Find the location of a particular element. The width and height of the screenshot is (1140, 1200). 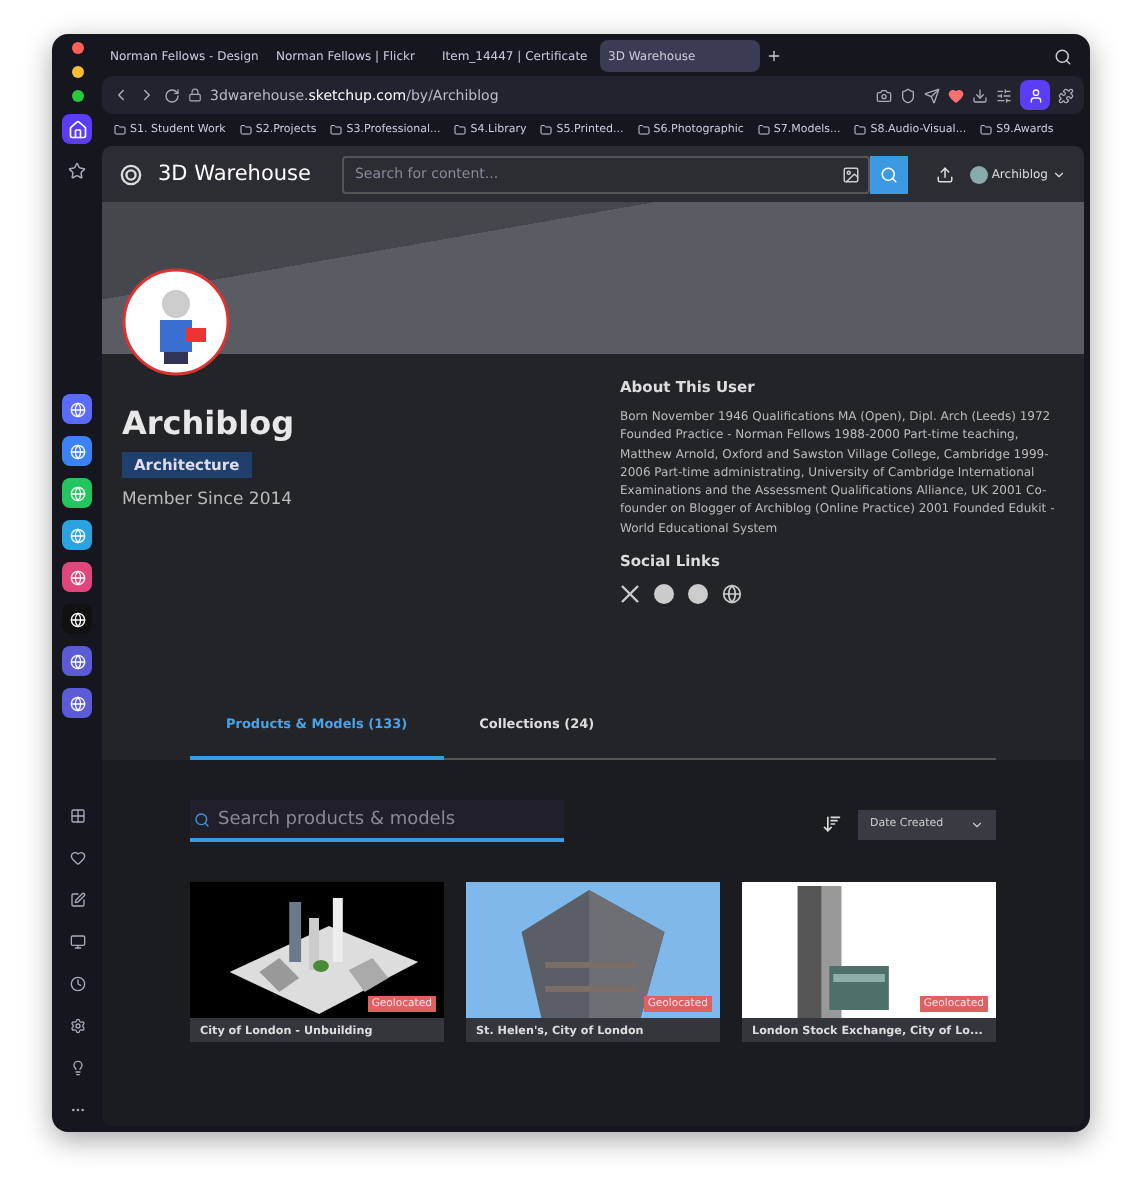

sort-icon is located at coordinates (832, 824).